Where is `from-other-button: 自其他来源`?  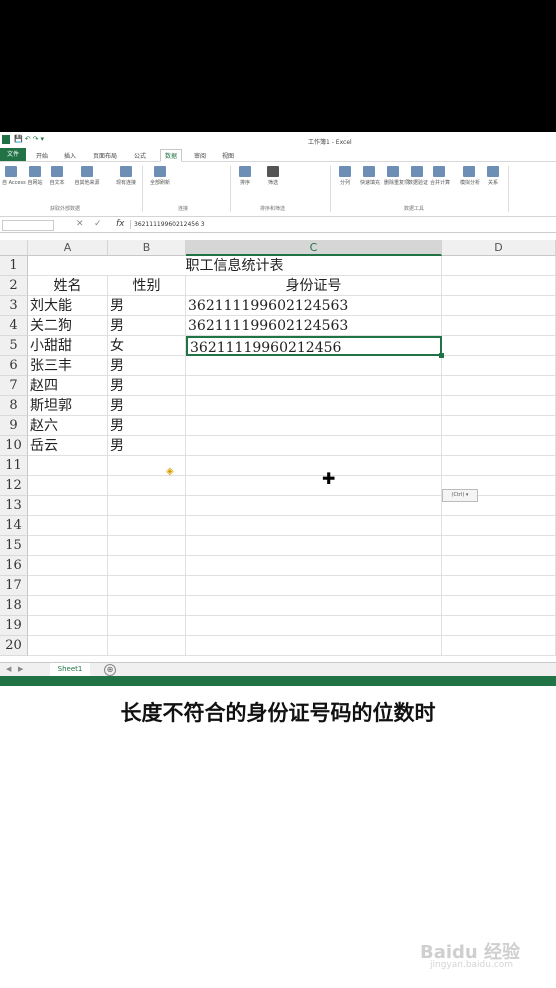 from-other-button: 自其他来源 is located at coordinates (87, 176).